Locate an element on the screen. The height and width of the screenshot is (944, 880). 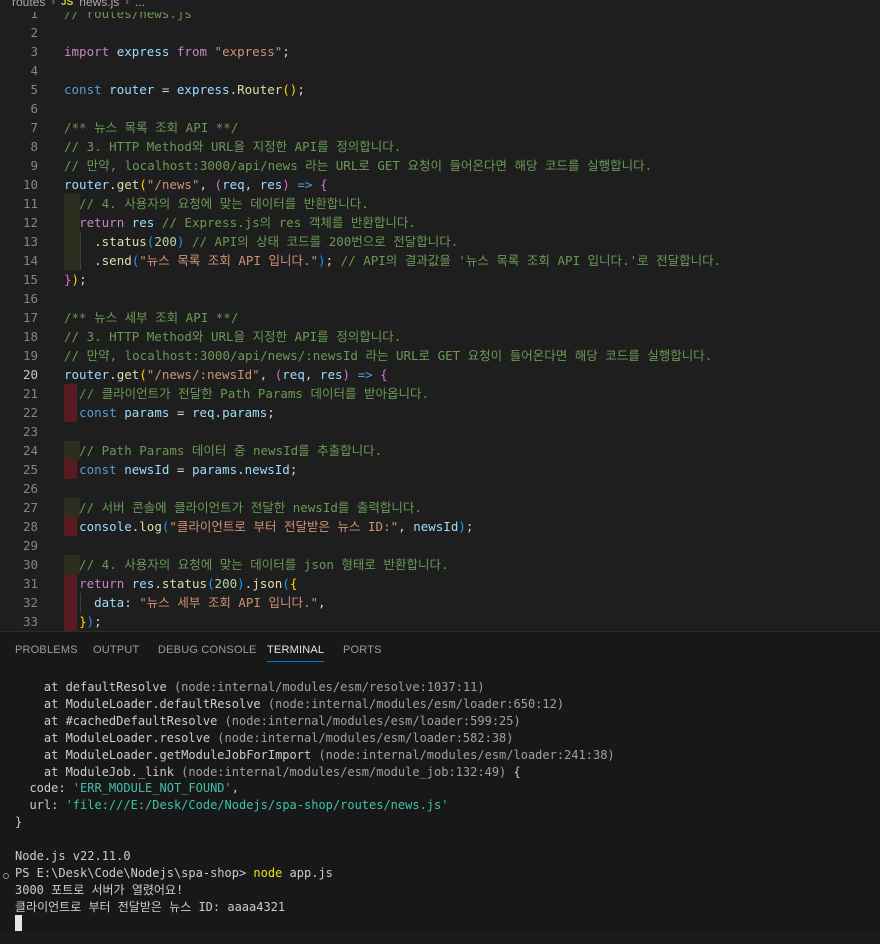
code-line: 1 // routes/news.js is located at coordinates (440, 17).